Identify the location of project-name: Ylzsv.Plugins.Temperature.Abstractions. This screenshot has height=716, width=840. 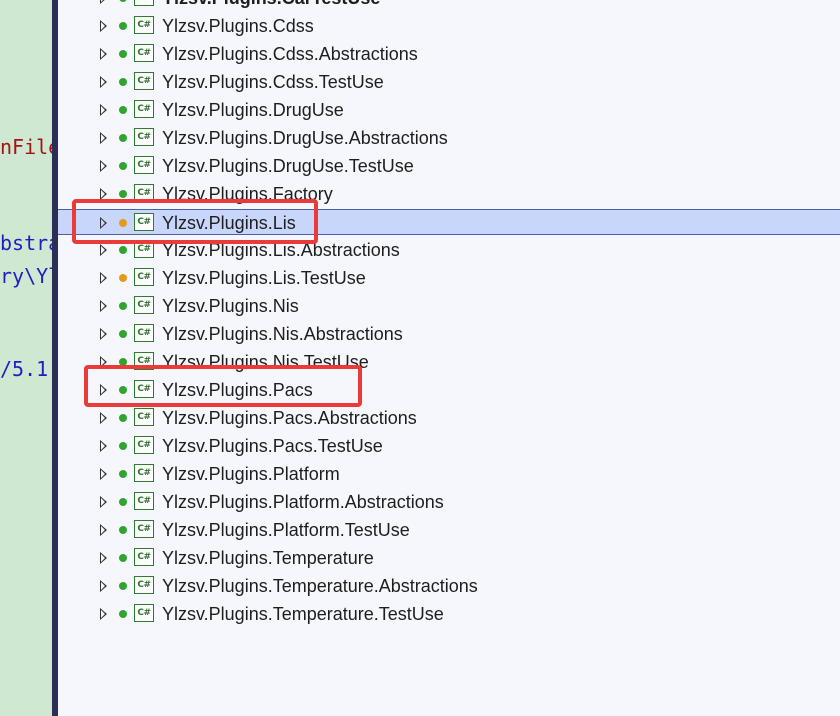
(320, 586).